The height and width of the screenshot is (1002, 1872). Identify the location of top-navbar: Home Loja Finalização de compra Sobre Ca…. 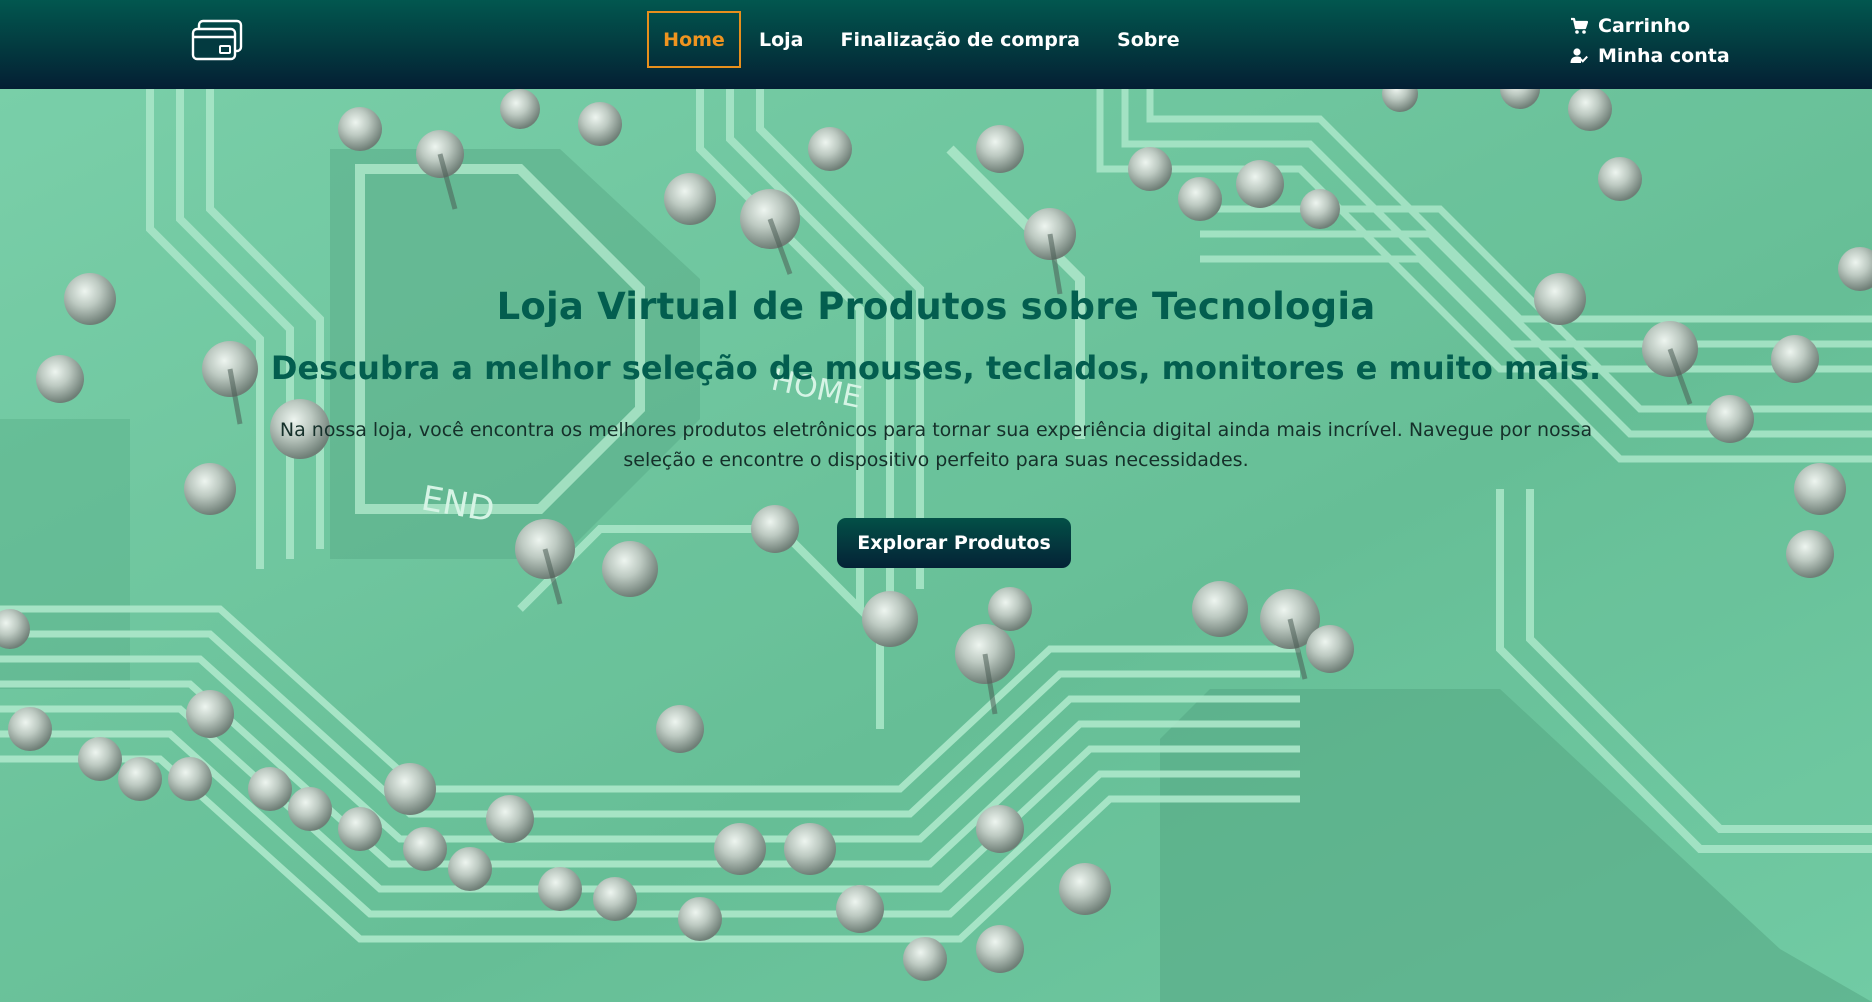
(936, 44).